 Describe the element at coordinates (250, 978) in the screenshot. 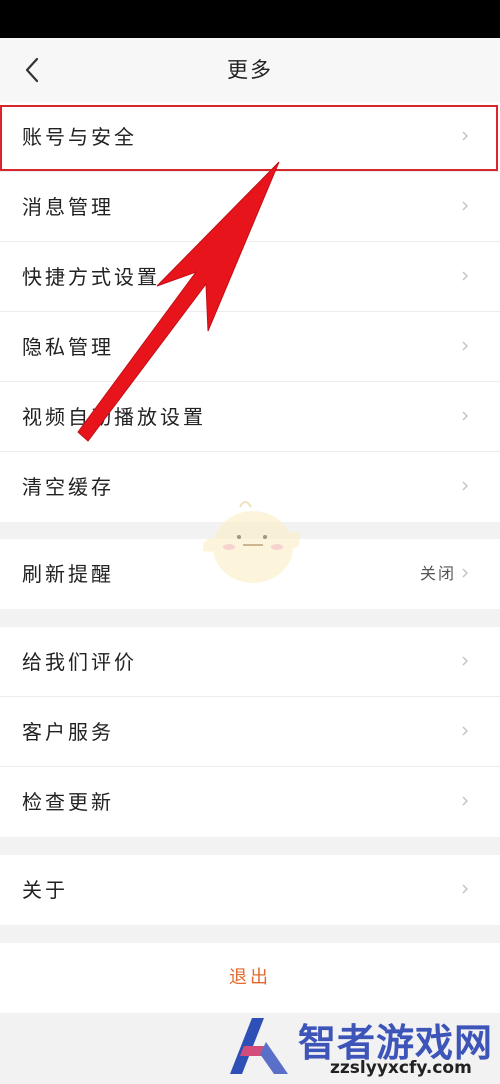

I see `logout-button: 退出` at that location.